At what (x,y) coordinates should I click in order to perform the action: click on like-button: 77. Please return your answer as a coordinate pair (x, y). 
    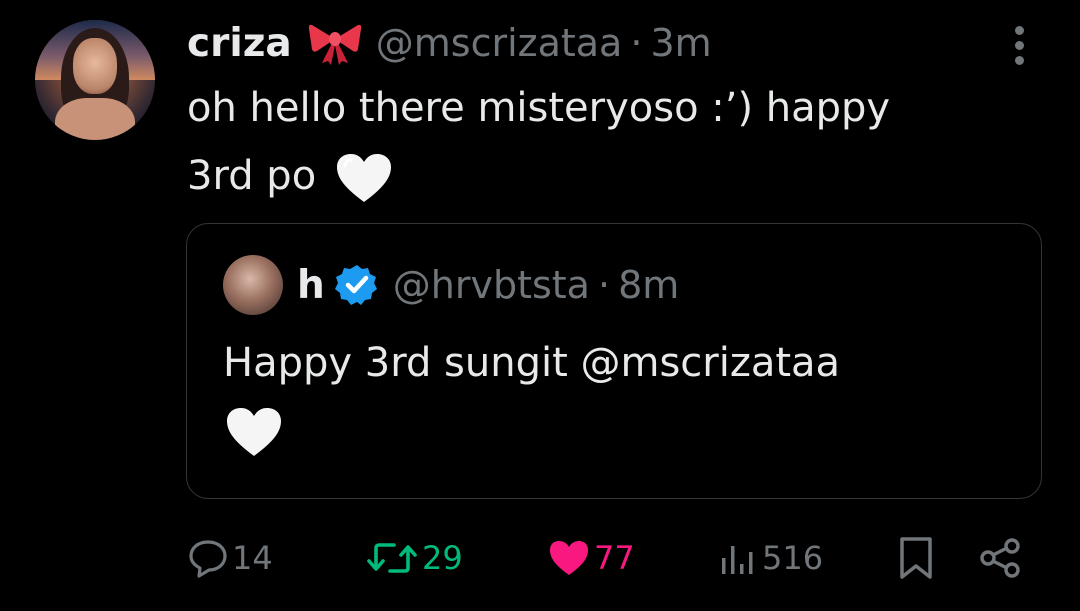
    Looking at the image, I should click on (591, 558).